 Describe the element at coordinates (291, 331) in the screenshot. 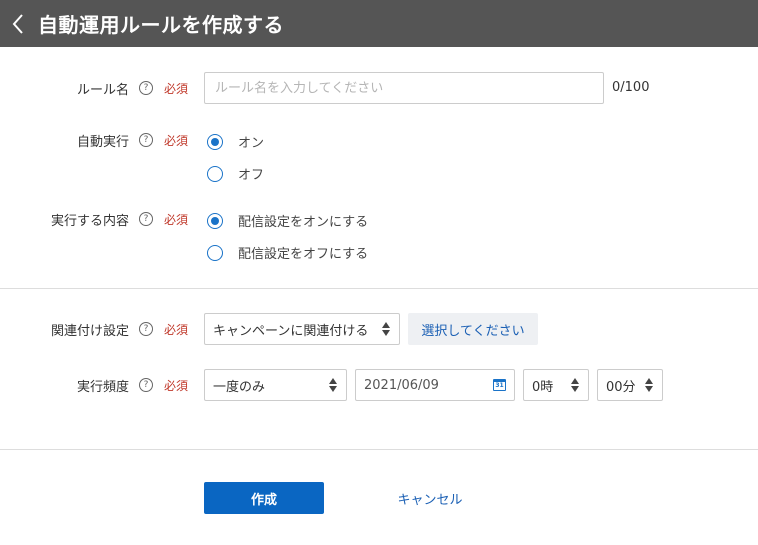

I see `association-select-value: キャンペーンに関連付ける` at that location.